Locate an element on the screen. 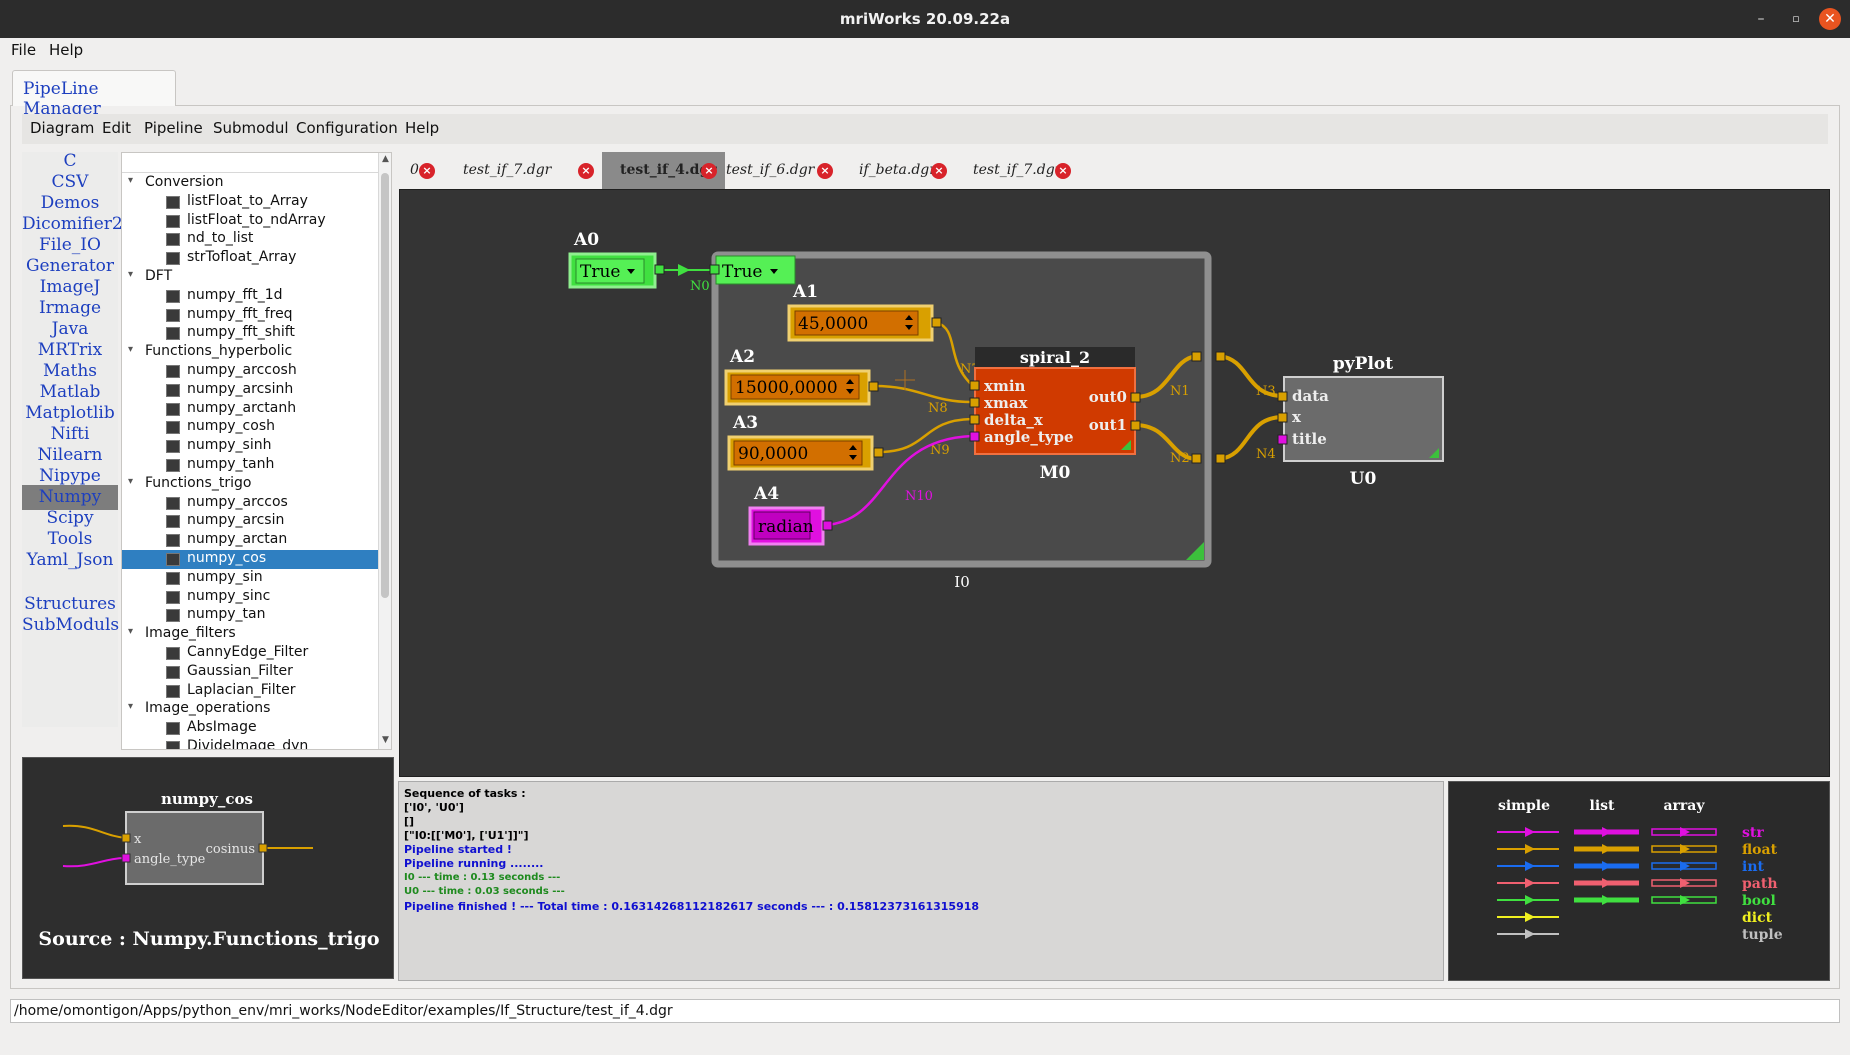 The width and height of the screenshot is (1850, 1055). tree-item: numpy_sinh is located at coordinates (250, 446).